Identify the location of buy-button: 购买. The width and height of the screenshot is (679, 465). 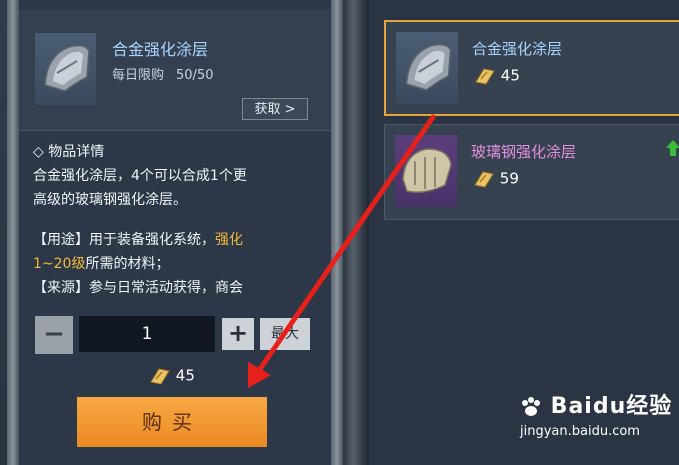
(172, 422).